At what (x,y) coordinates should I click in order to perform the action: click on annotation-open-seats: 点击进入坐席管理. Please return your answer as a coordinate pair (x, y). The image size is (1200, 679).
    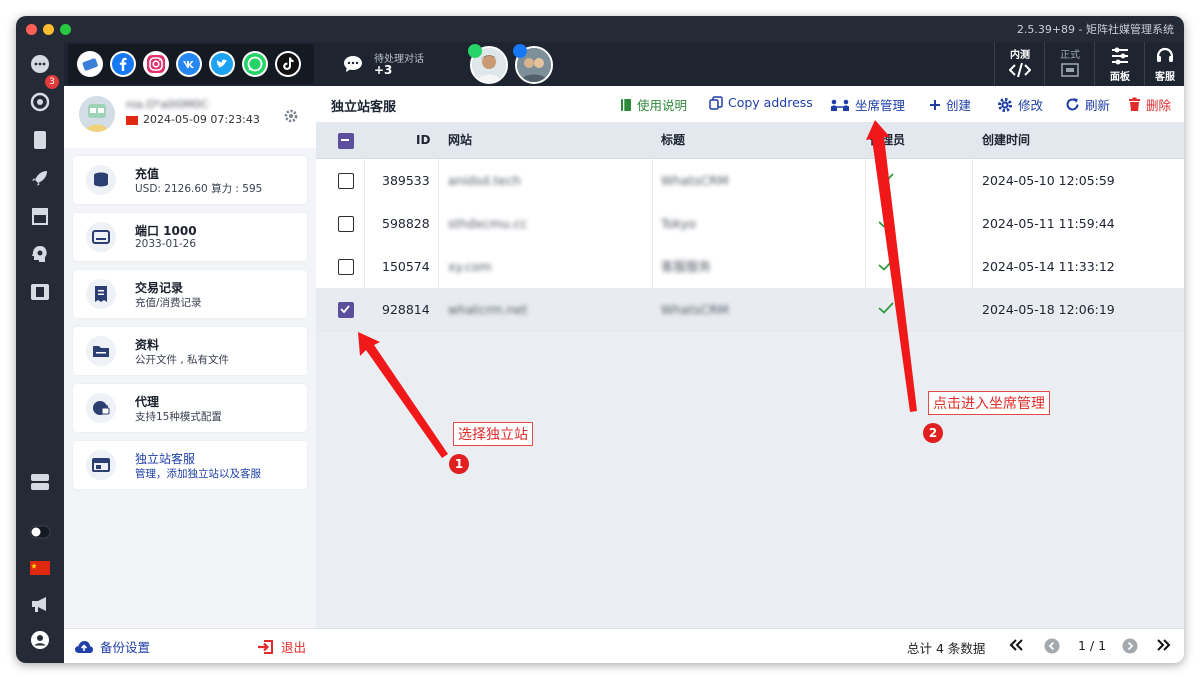
    Looking at the image, I should click on (989, 403).